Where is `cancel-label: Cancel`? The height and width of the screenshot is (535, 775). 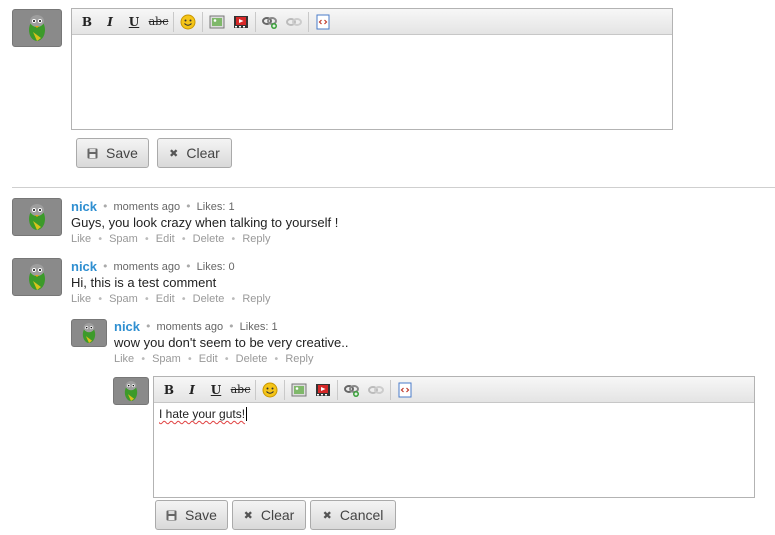
cancel-label: Cancel is located at coordinates (361, 515).